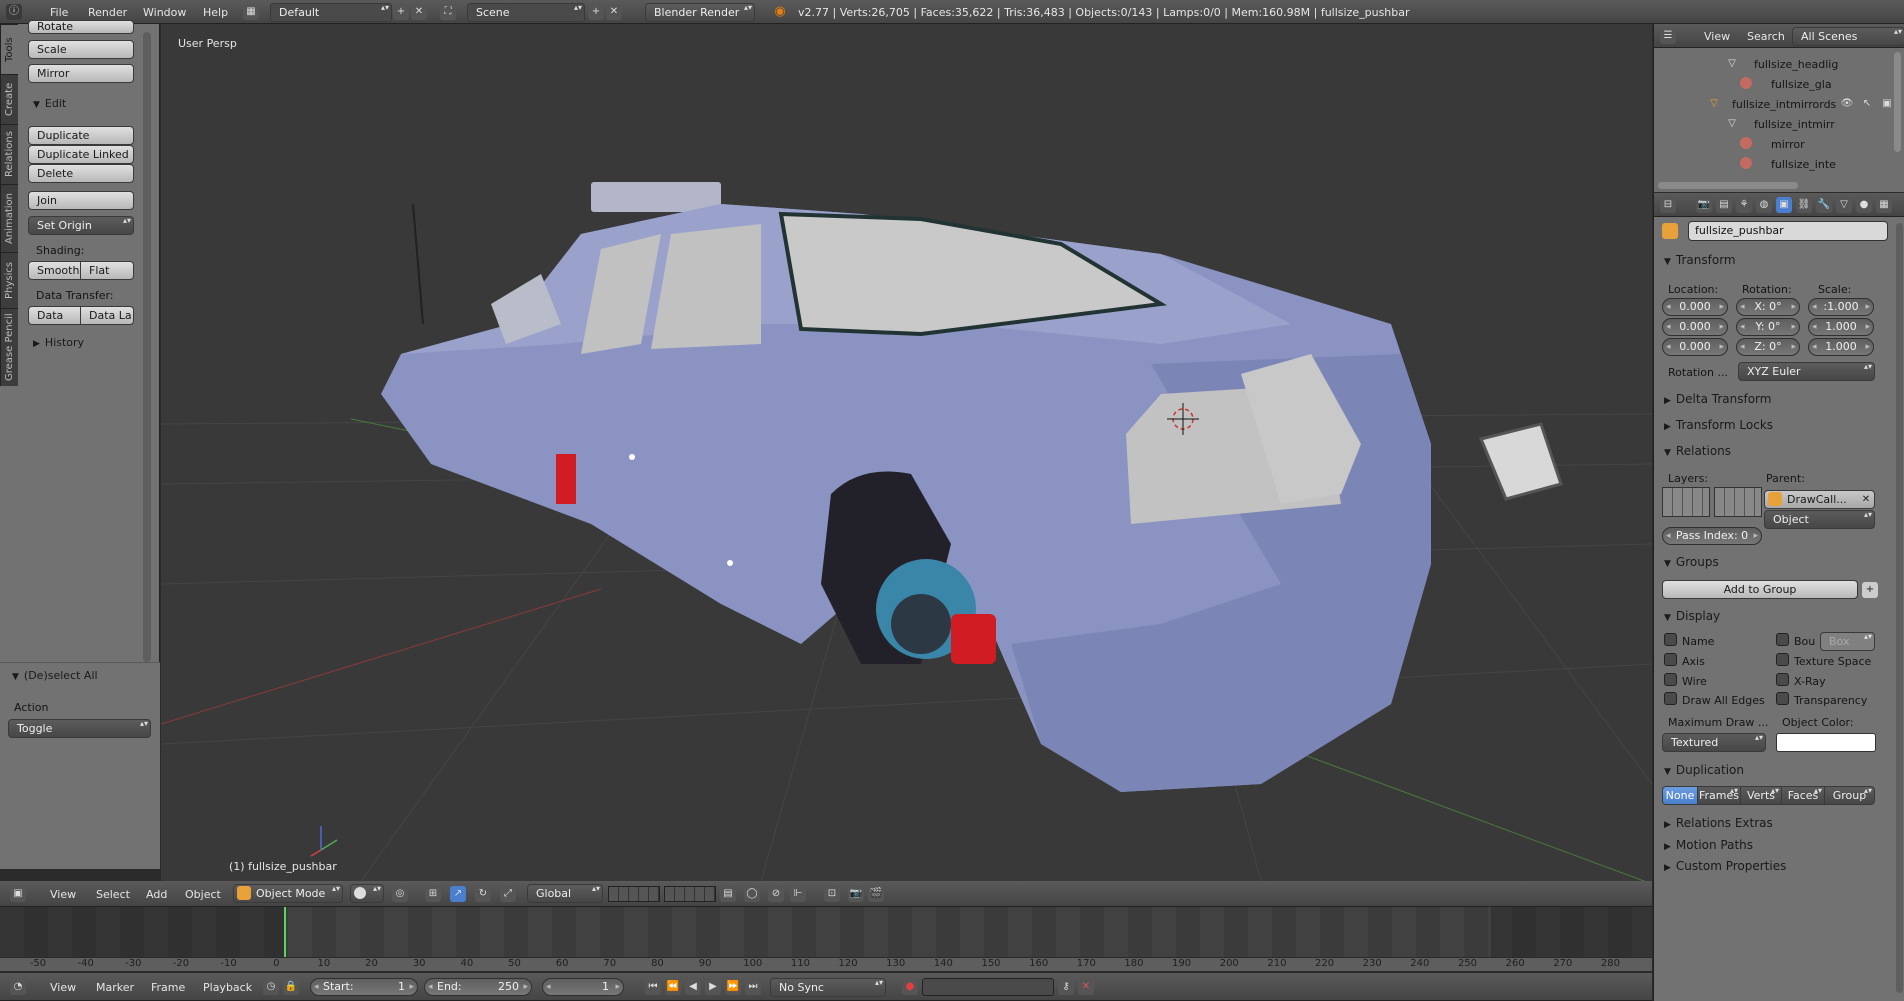 This screenshot has width=1904, height=1001. Describe the element at coordinates (1806, 371) in the screenshot. I see `rotation-mode-dropdown: XYZ Euler` at that location.